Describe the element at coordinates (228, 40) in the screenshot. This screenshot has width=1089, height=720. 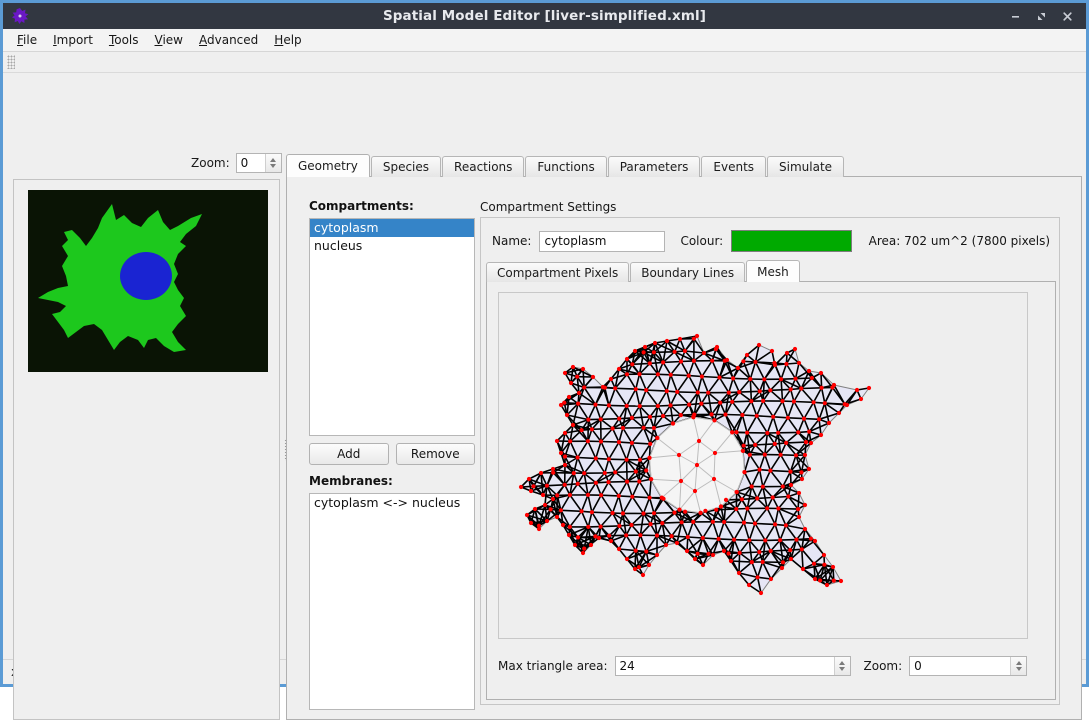
I see `menu-item-advanced: Advanced` at that location.